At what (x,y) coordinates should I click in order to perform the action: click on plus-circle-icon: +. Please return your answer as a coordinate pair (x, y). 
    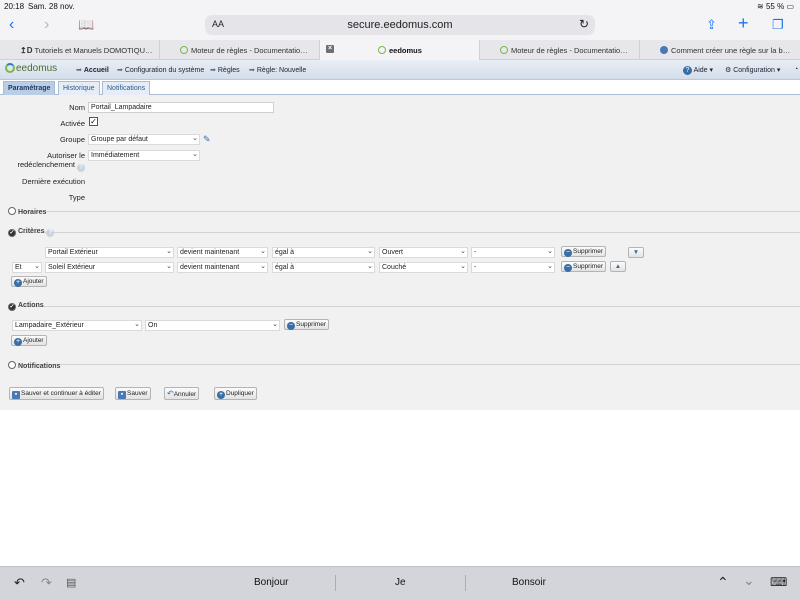
    Looking at the image, I should click on (18, 342).